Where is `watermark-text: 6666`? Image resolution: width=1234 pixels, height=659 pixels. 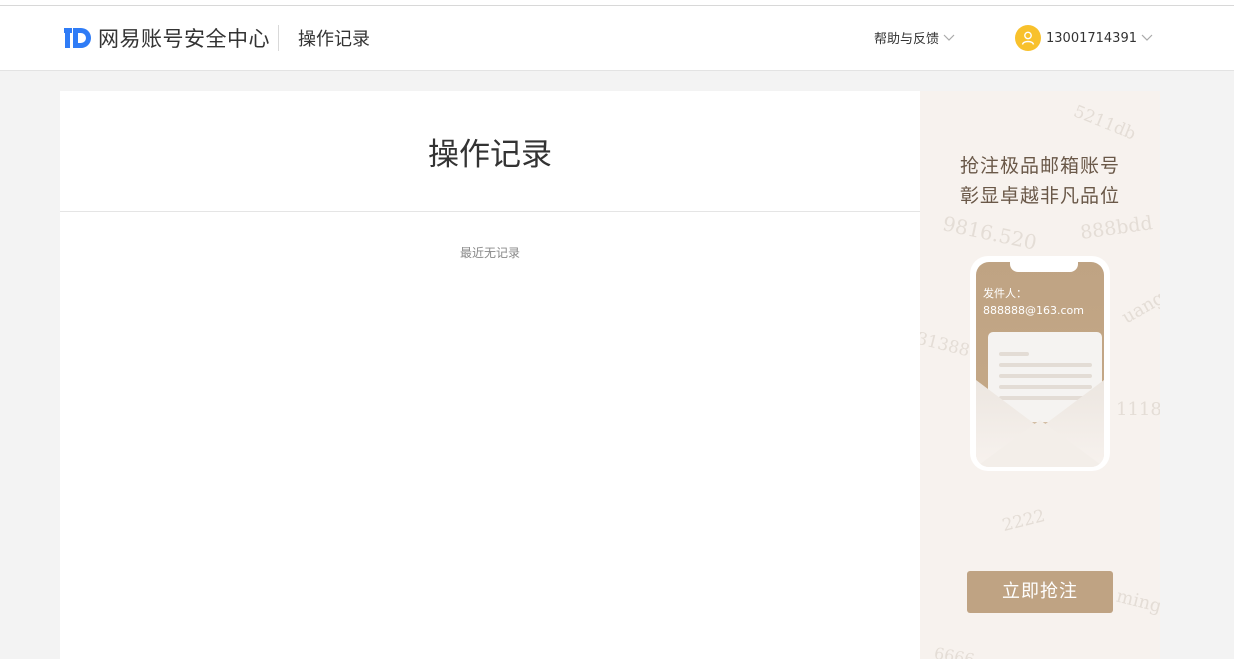
watermark-text: 6666 is located at coordinates (954, 651).